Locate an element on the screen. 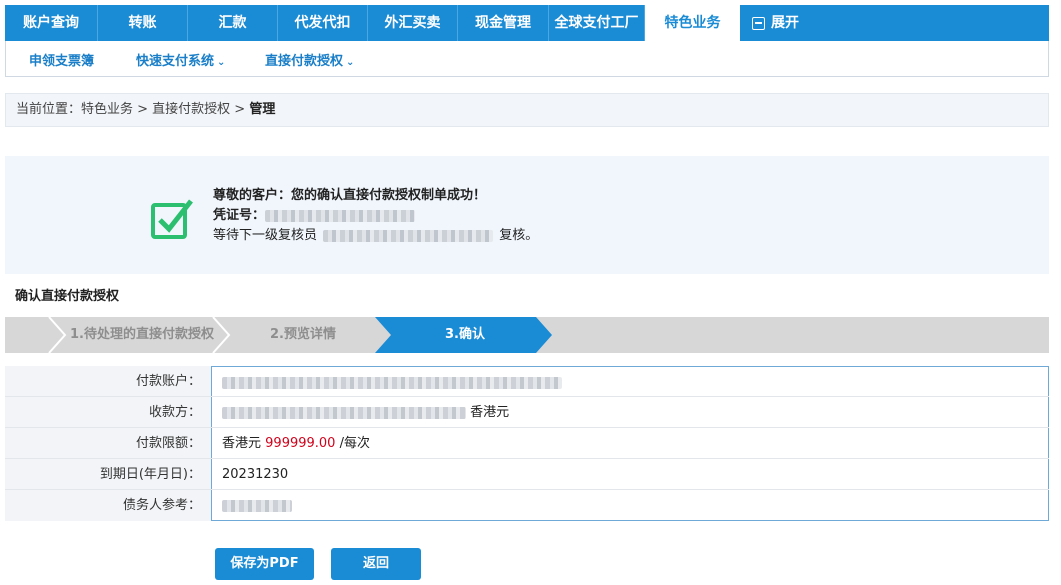 The width and height of the screenshot is (1061, 585). tab-account-query: 账户查询 is located at coordinates (51, 23).